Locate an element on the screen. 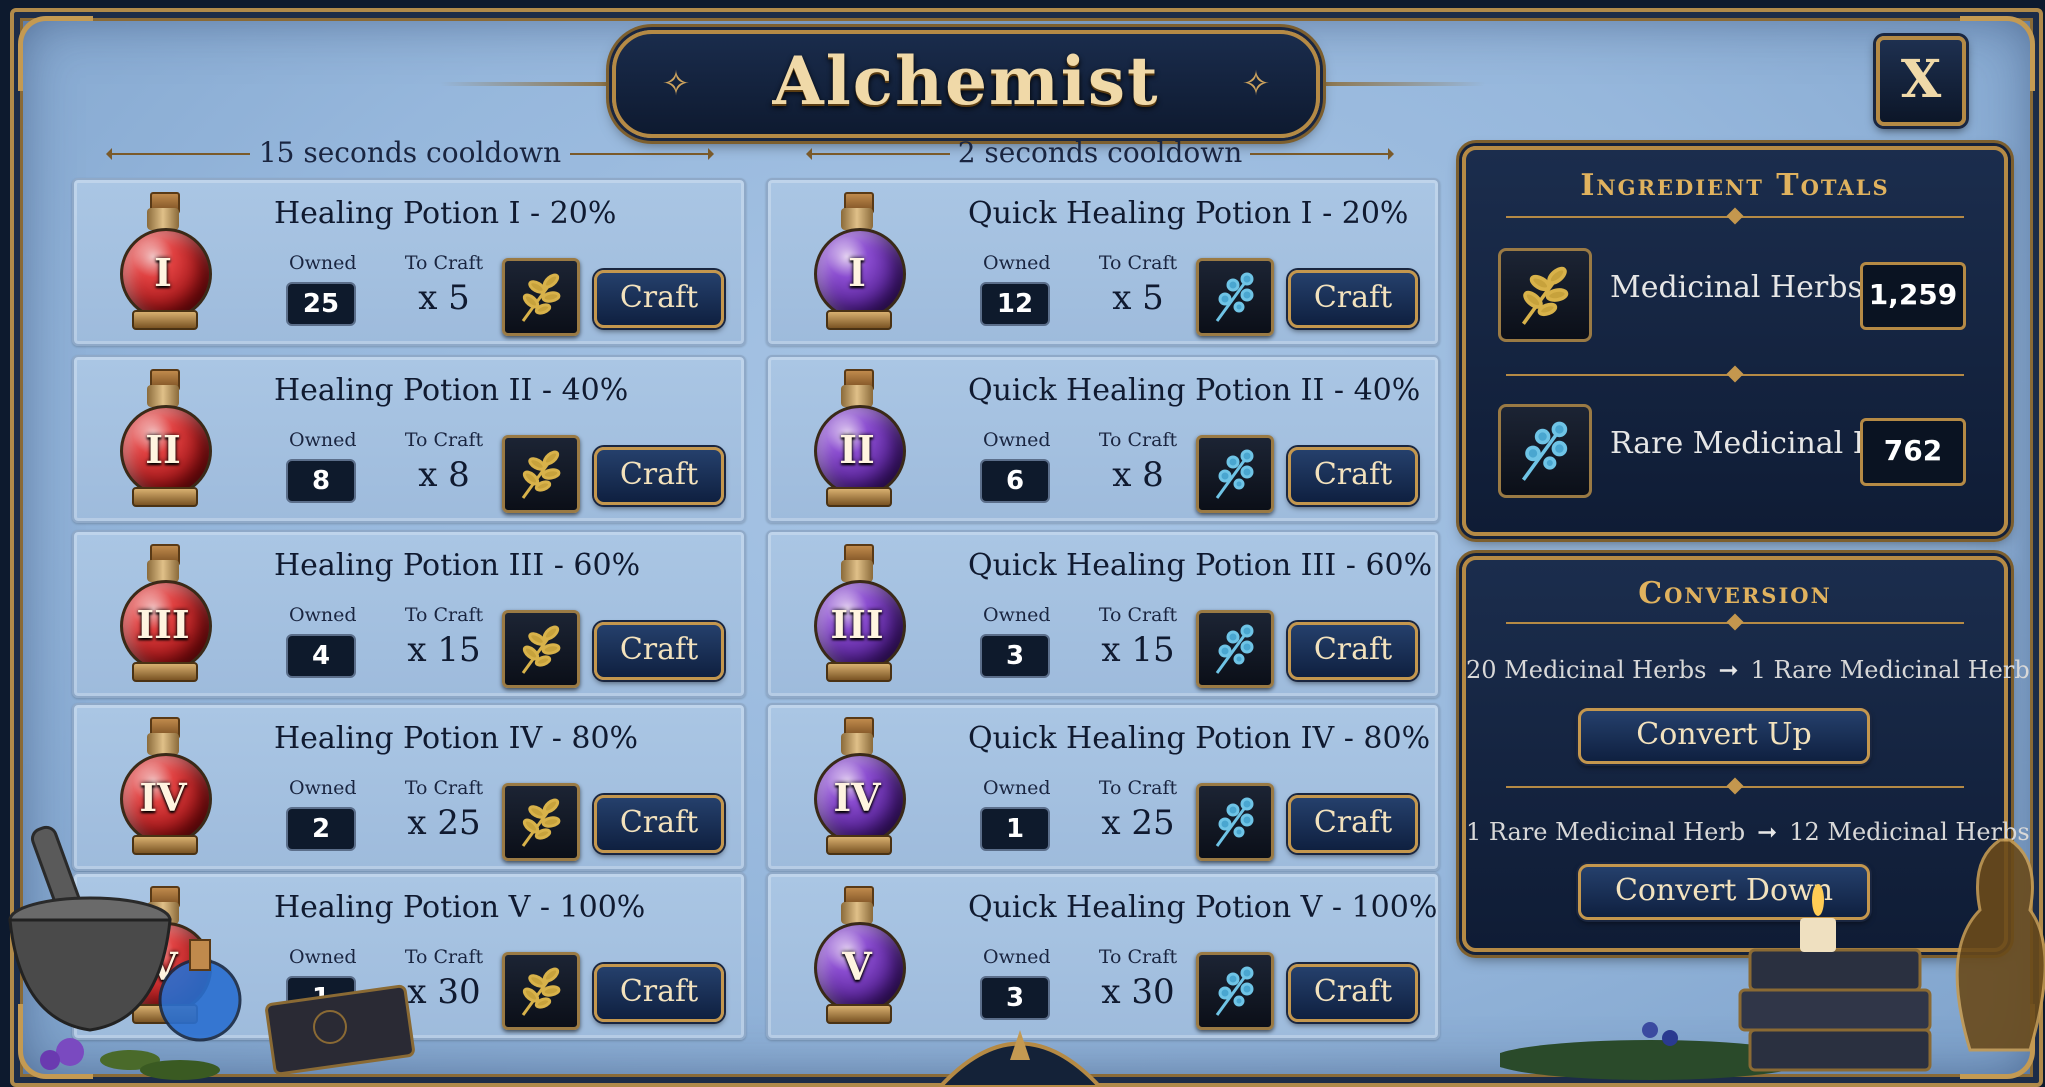  potion-name: Quick Healing Potion V - 100% is located at coordinates (1203, 907).